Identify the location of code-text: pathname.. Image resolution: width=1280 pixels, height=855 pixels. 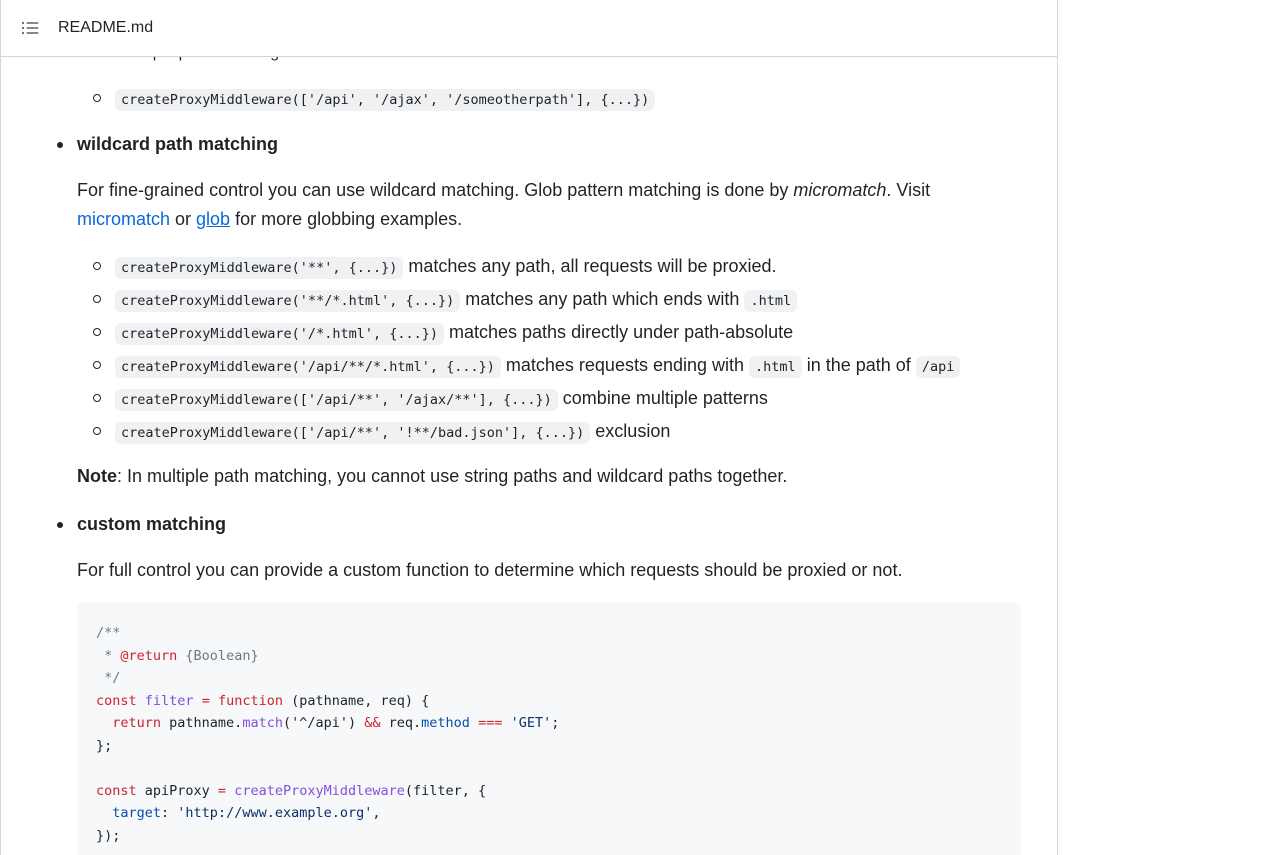
(202, 723).